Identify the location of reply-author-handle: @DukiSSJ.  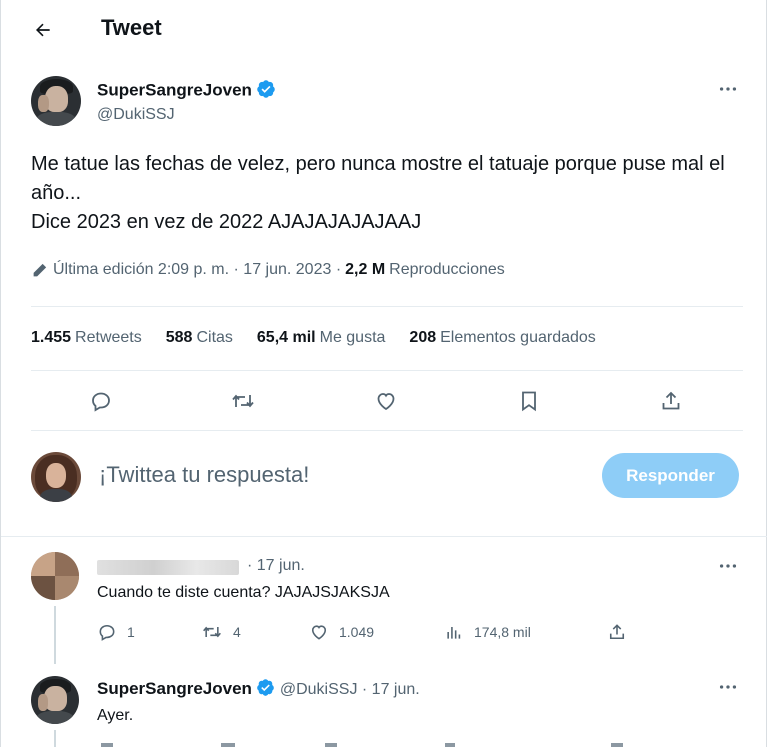
(319, 689).